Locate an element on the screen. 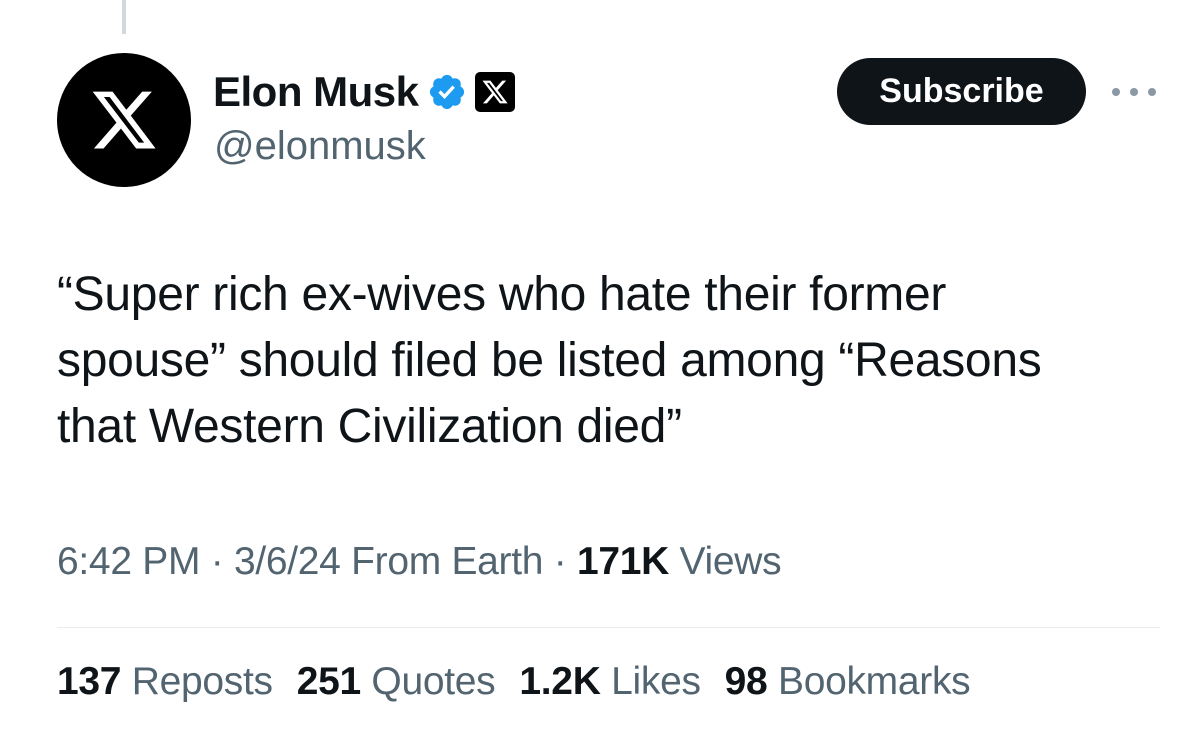 Image resolution: width=1200 pixels, height=744 pixels. x-logo-small-icon is located at coordinates (494, 92).